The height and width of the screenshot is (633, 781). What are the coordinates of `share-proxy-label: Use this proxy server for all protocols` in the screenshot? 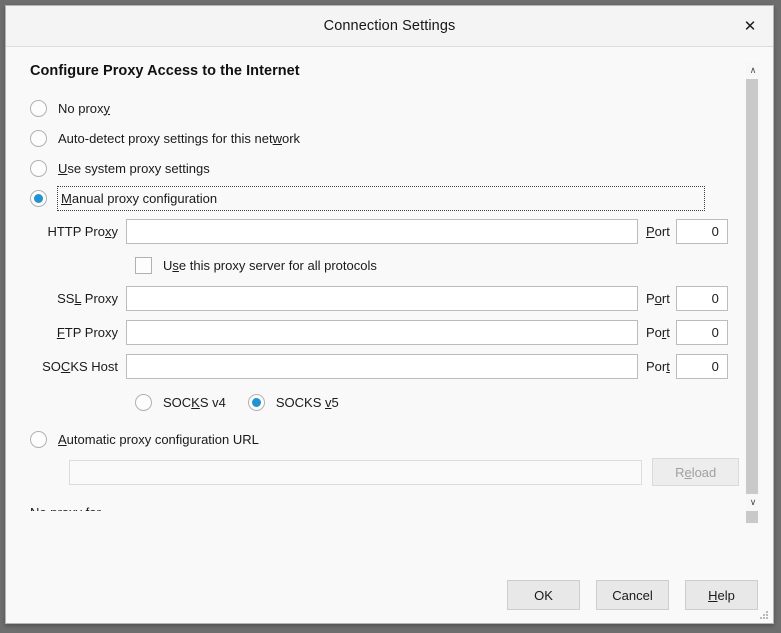 It's located at (270, 265).